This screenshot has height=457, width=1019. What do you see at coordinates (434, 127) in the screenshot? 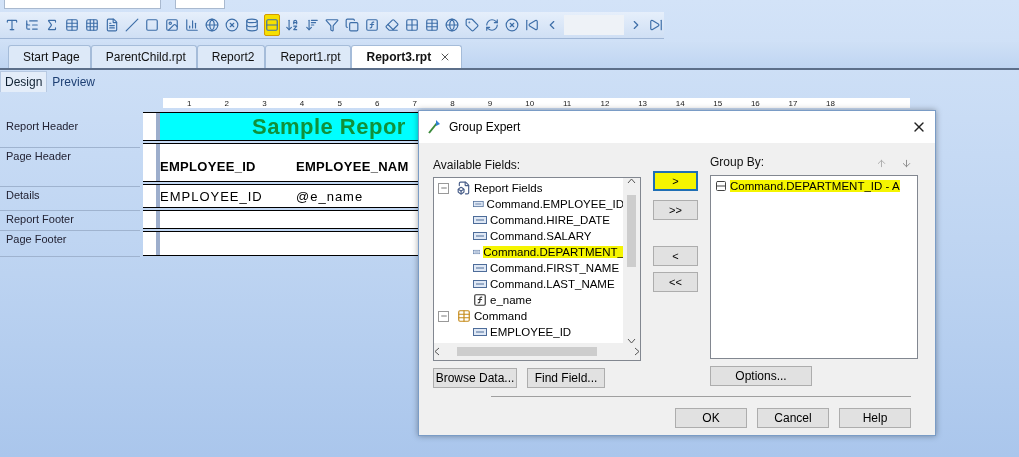
I see `wand-icon` at bounding box center [434, 127].